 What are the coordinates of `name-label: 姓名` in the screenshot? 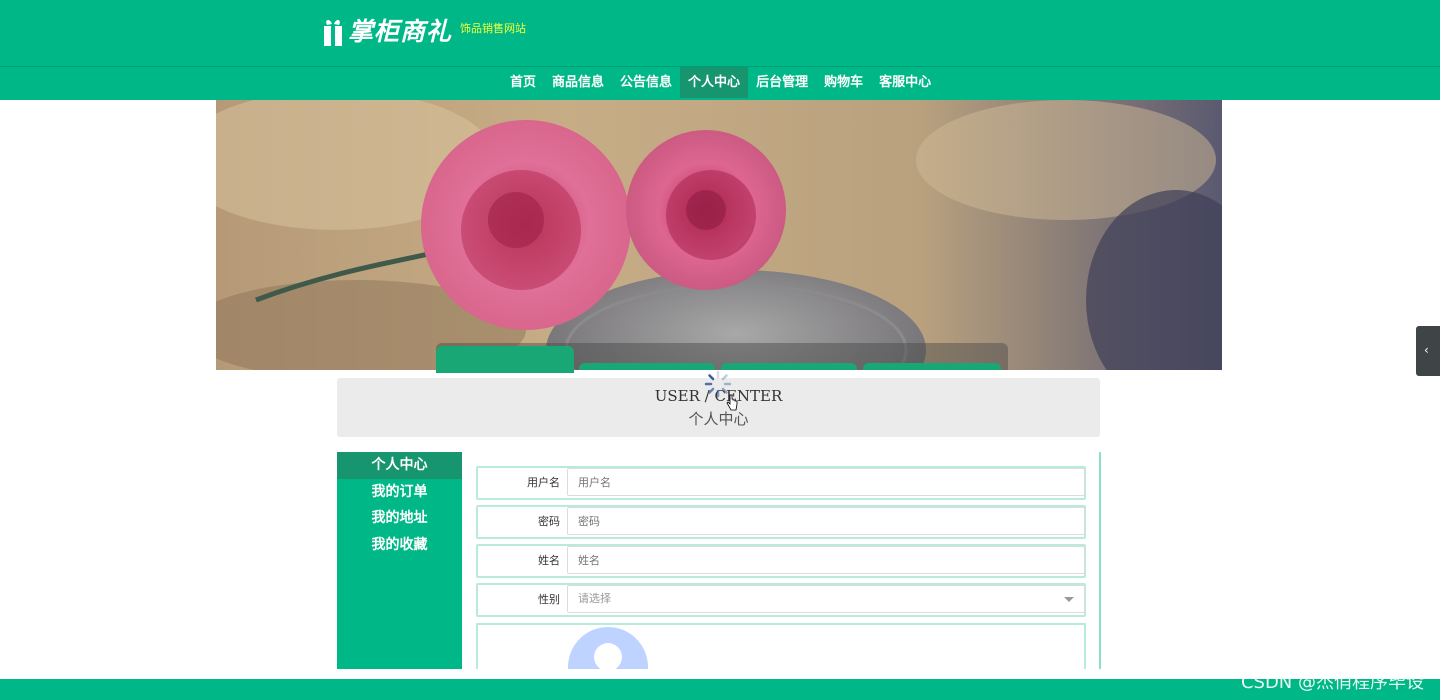 It's located at (549, 560).